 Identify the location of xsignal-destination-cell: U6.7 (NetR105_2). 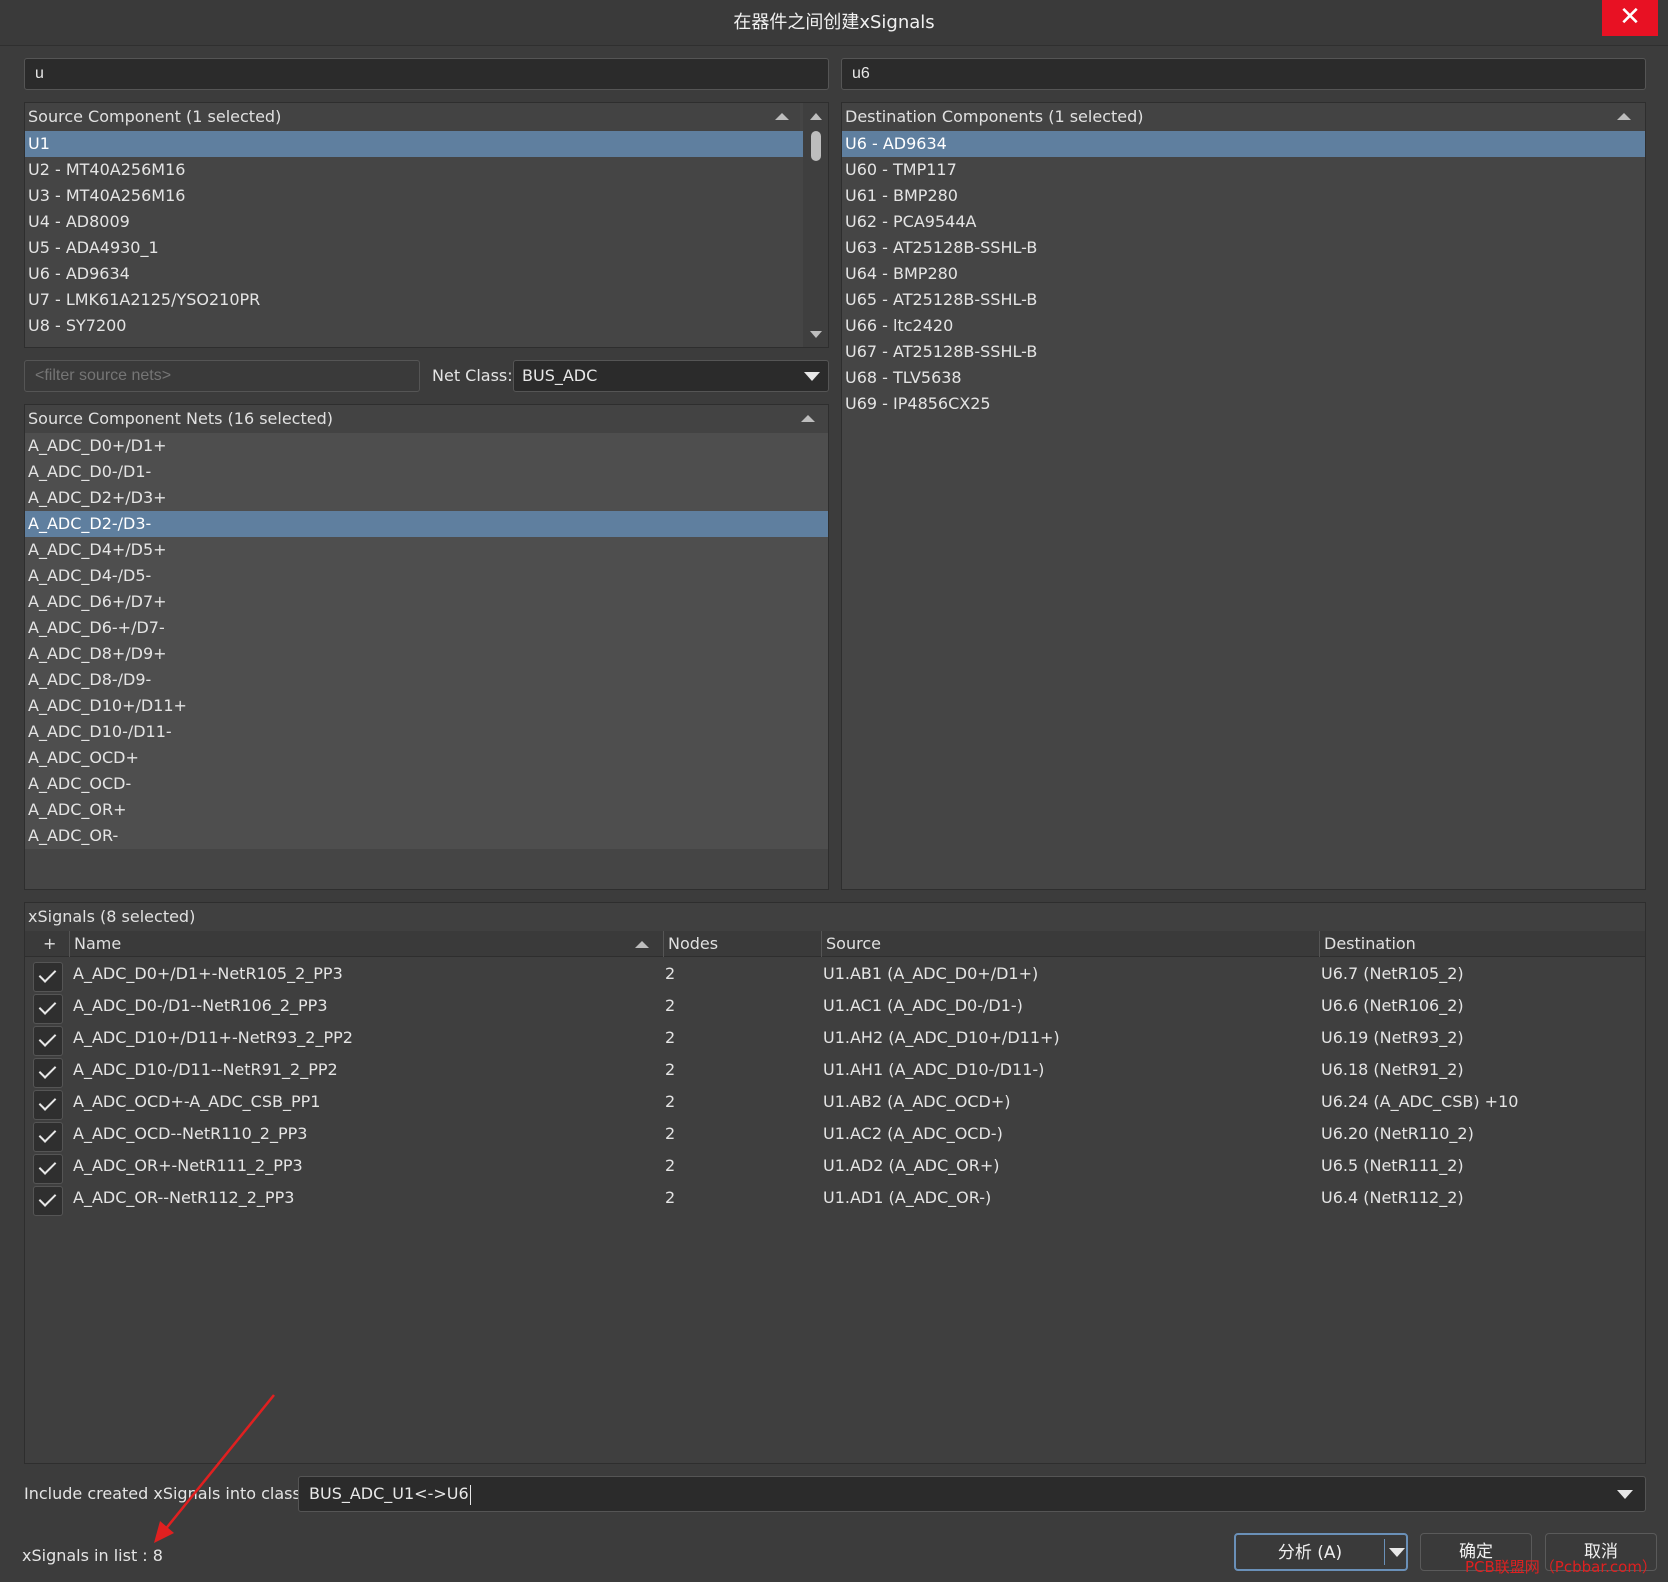
(1392, 973).